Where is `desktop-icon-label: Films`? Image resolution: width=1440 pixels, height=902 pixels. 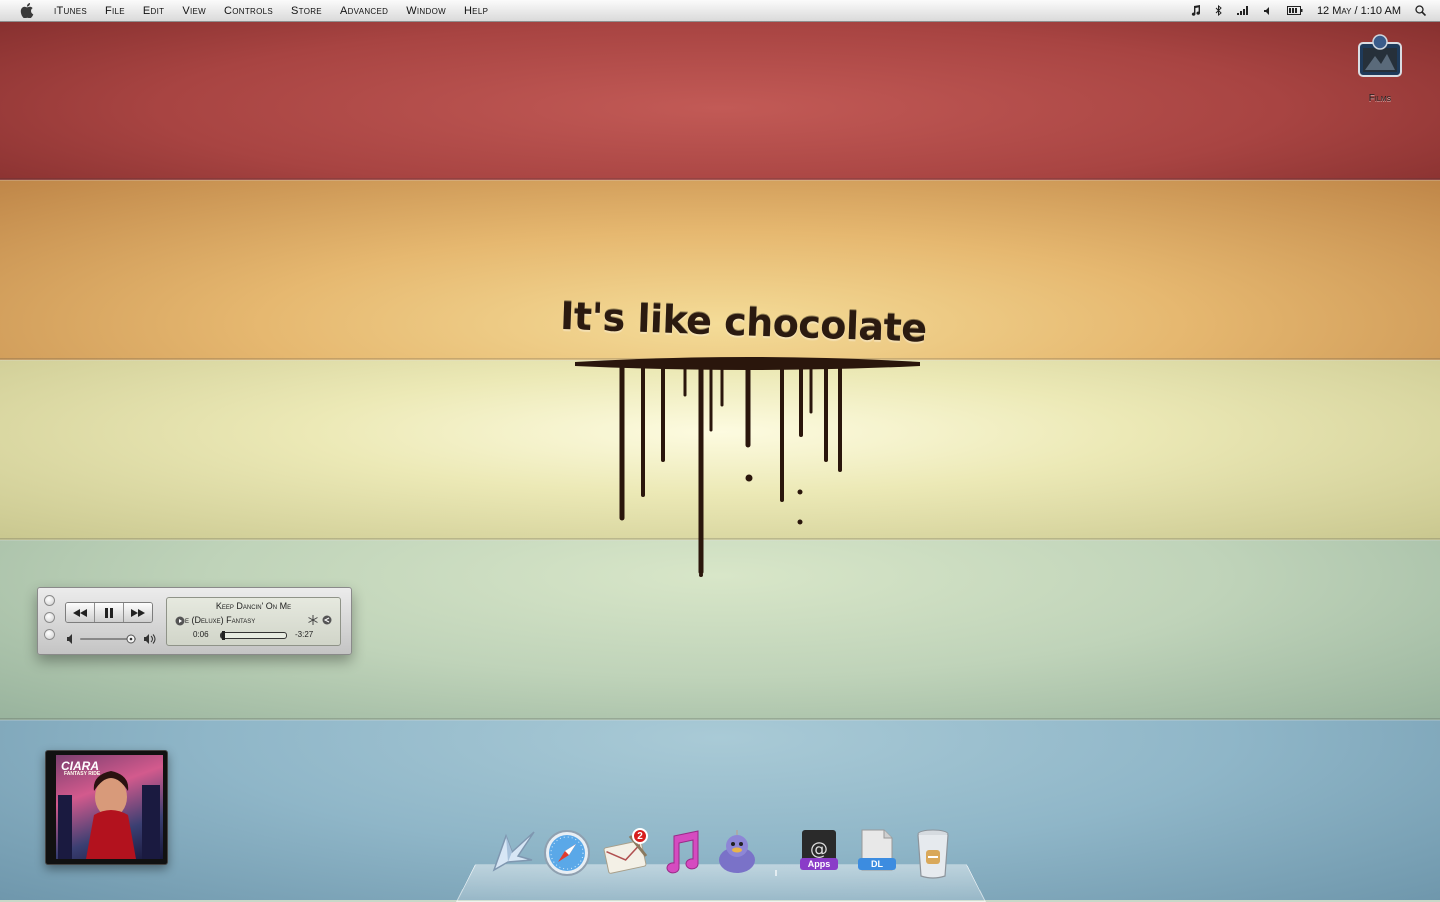
desktop-icon-label: Films is located at coordinates (1380, 98).